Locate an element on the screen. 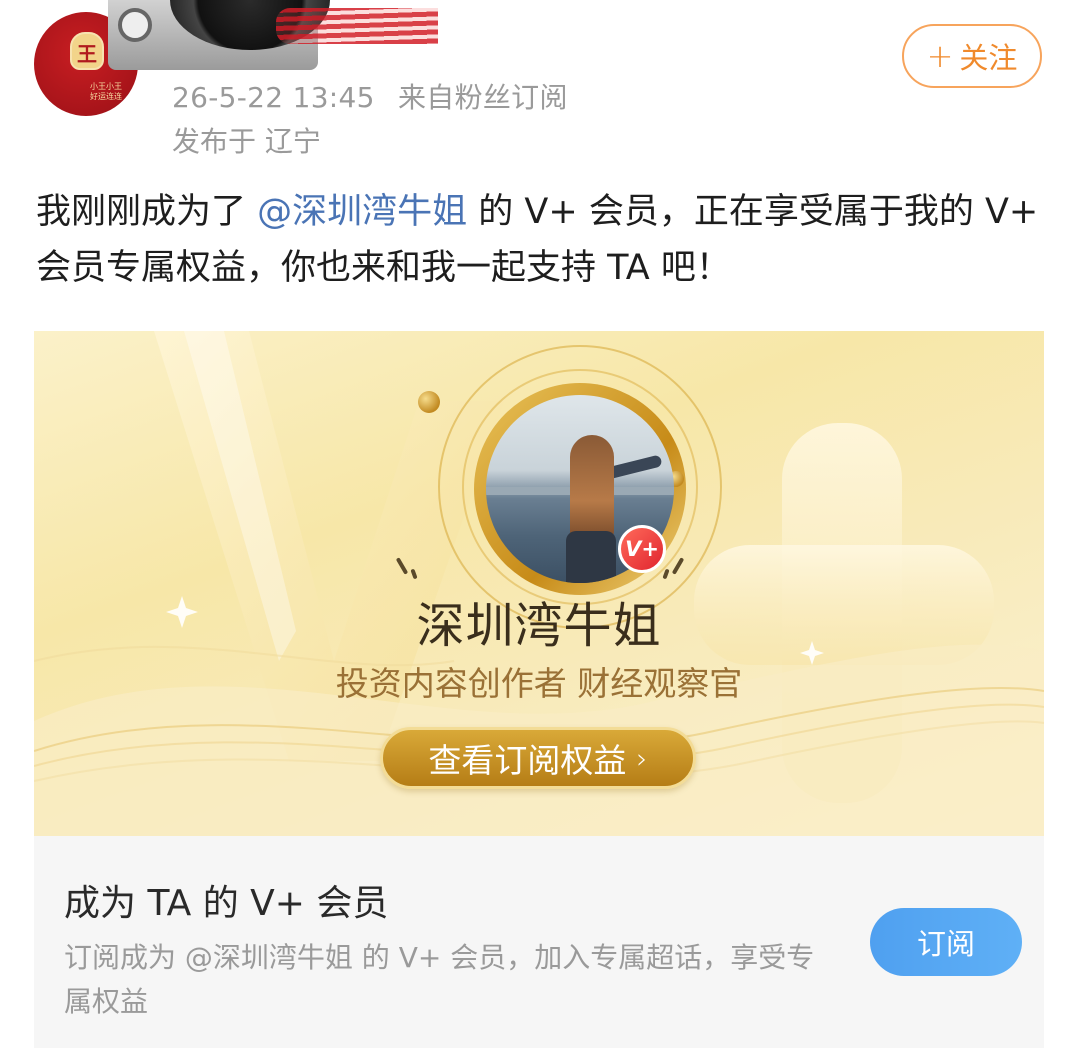 The width and height of the screenshot is (1080, 1048). footer-title: 成为 TA 的 V+ 会员 is located at coordinates (226, 903).